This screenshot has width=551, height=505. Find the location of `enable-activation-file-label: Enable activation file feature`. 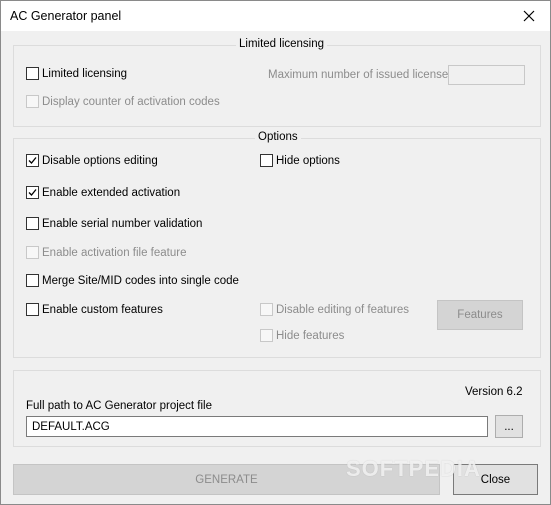

enable-activation-file-label: Enable activation file feature is located at coordinates (114, 252).